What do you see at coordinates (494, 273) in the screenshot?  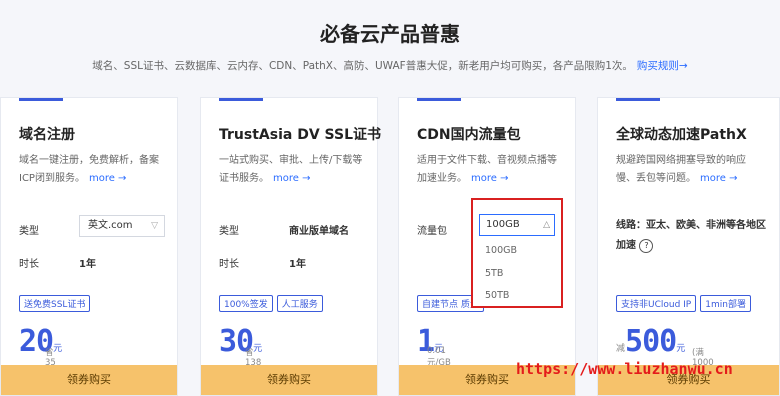 I see `dropdown-option: 5TB` at bounding box center [494, 273].